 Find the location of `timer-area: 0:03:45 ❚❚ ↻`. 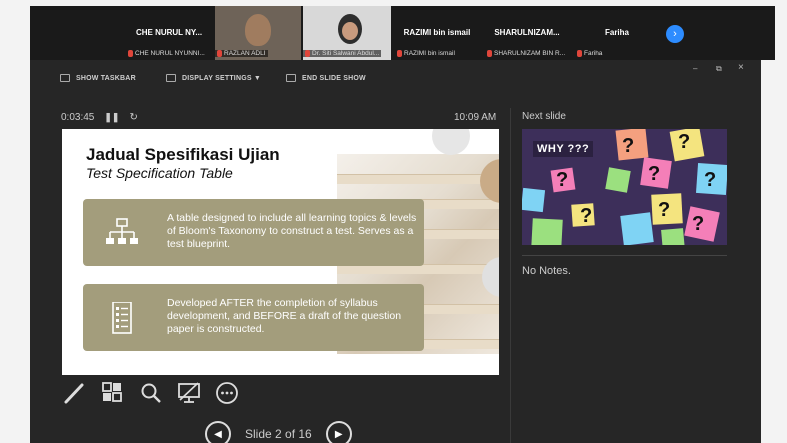

timer-area: 0:03:45 ❚❚ ↻ is located at coordinates (99, 117).